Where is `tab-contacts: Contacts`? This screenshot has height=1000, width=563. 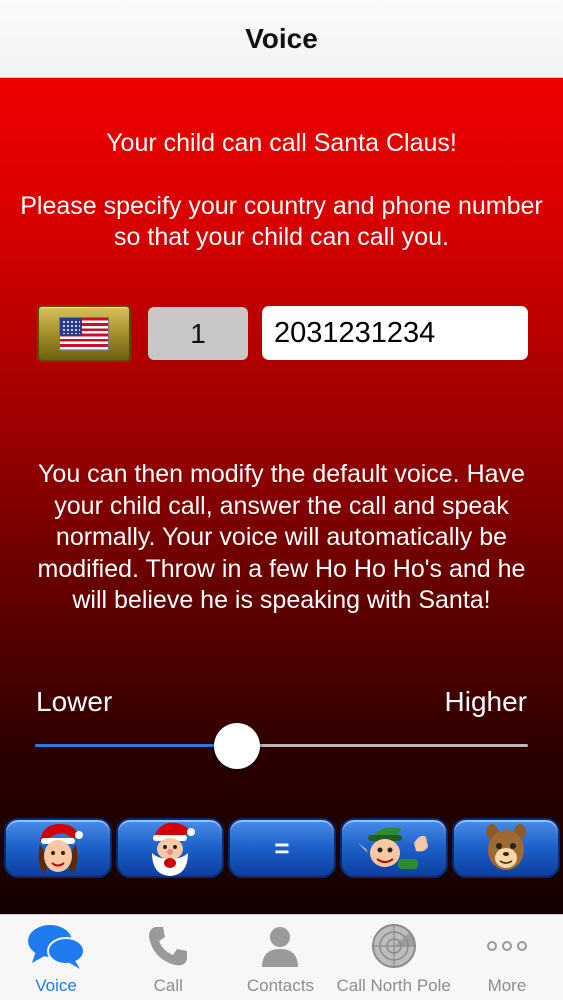
tab-contacts: Contacts is located at coordinates (280, 957).